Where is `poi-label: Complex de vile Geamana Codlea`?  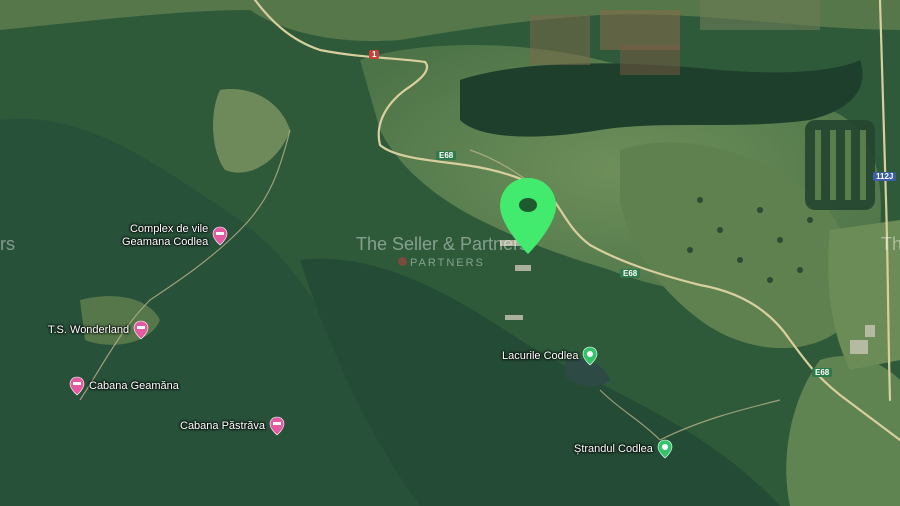 poi-label: Complex de vile Geamana Codlea is located at coordinates (165, 235).